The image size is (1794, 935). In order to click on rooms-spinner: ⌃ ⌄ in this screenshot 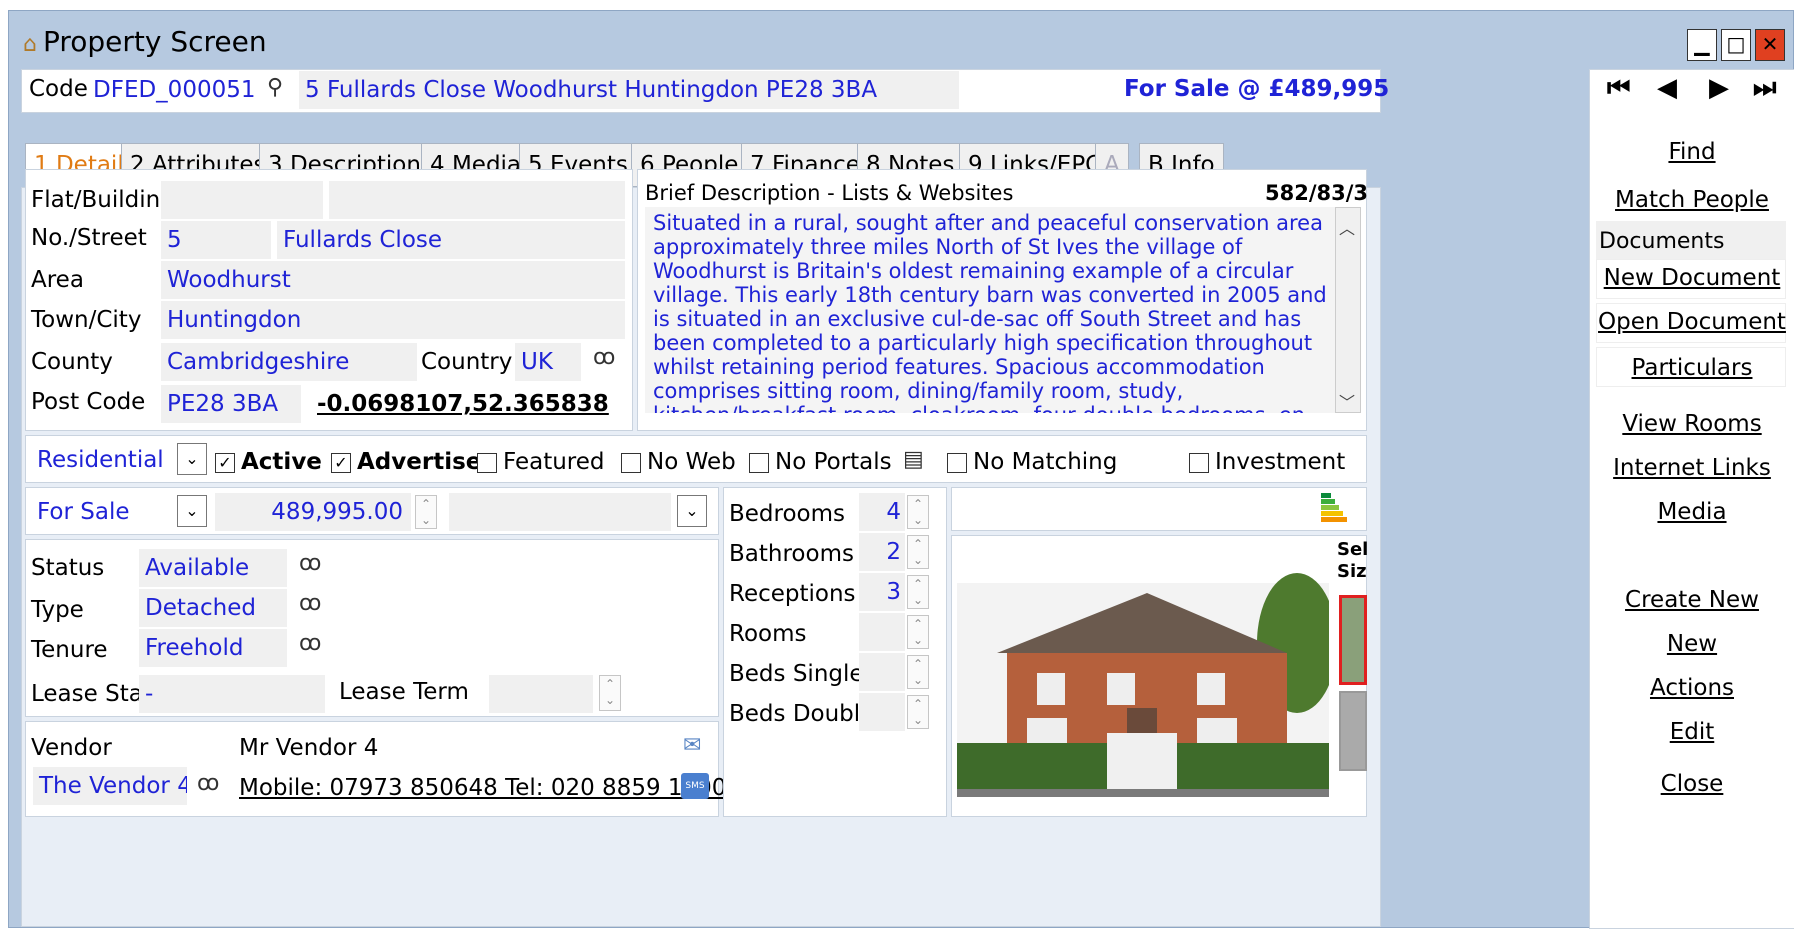, I will do `click(918, 632)`.